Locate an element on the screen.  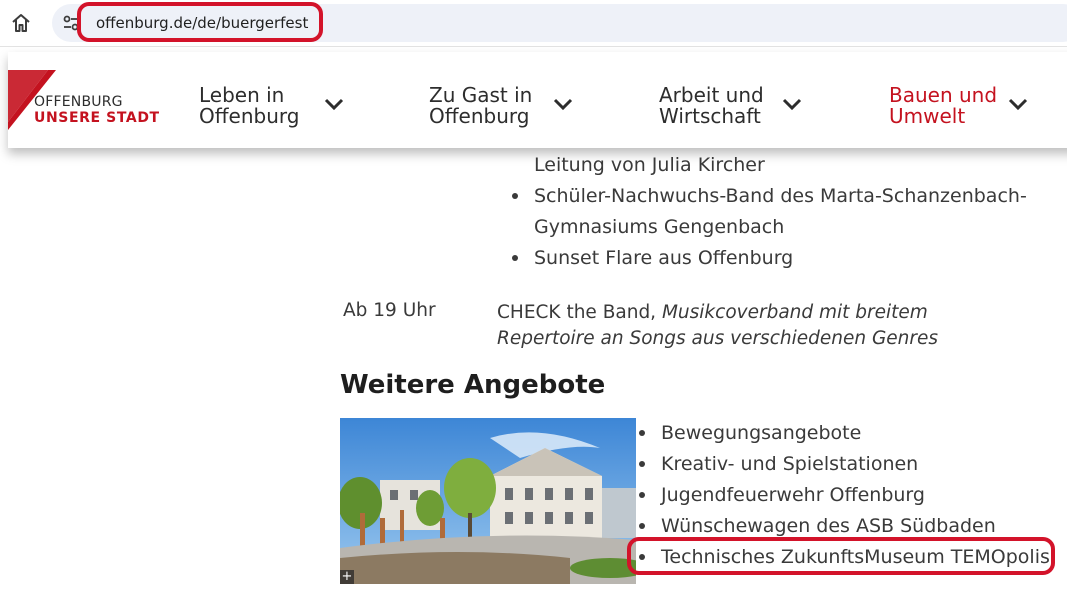
event-photo-image is located at coordinates (488, 501).